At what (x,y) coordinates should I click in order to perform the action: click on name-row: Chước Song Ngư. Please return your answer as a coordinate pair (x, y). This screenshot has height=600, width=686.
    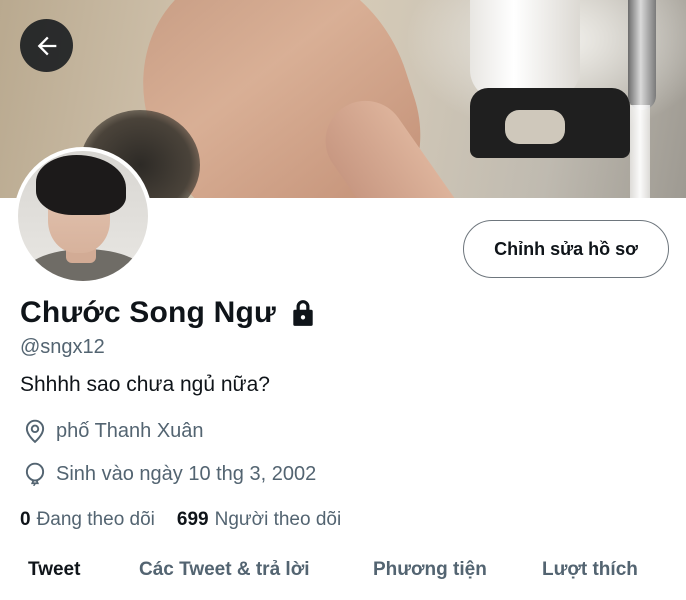
    Looking at the image, I should click on (168, 313).